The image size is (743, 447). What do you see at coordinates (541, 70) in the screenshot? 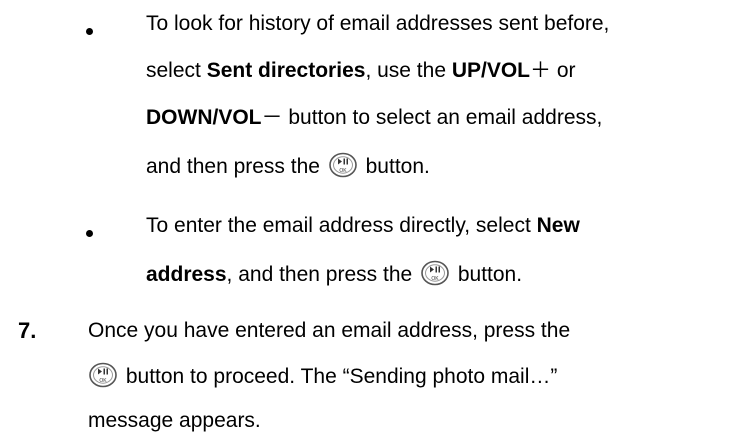
I see `plus-symbol: ＋` at bounding box center [541, 70].